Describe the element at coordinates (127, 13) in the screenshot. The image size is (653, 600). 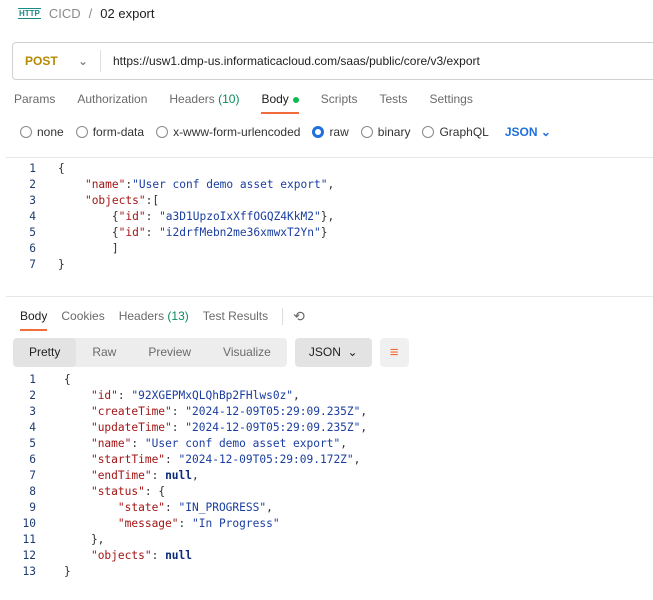
I see `request-title: 02 export` at that location.